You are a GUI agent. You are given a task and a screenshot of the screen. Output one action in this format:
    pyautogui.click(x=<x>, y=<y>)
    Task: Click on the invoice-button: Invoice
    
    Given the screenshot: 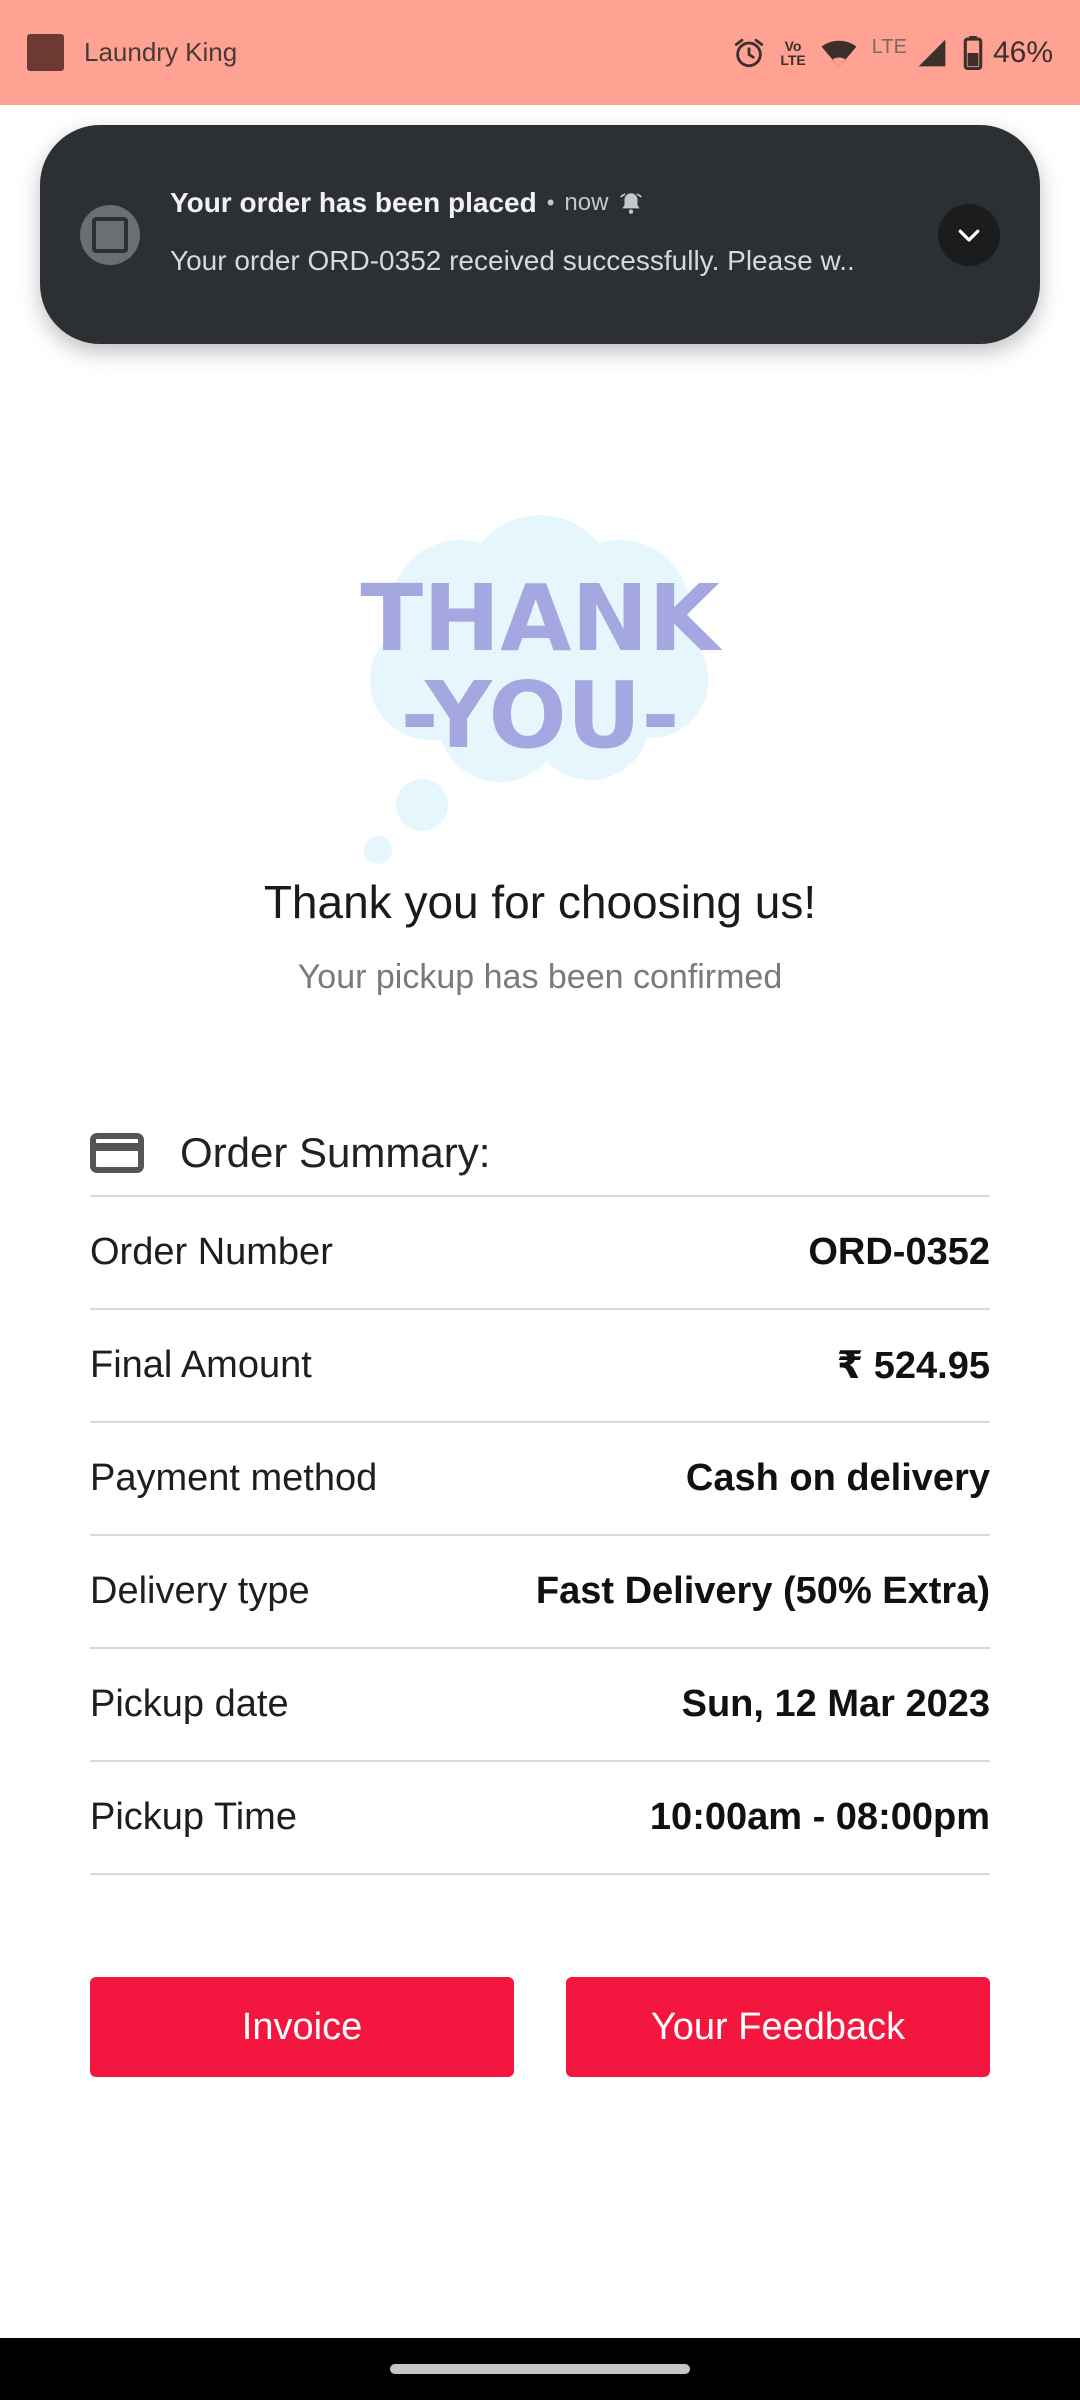 What is the action you would take?
    pyautogui.click(x=302, y=2027)
    